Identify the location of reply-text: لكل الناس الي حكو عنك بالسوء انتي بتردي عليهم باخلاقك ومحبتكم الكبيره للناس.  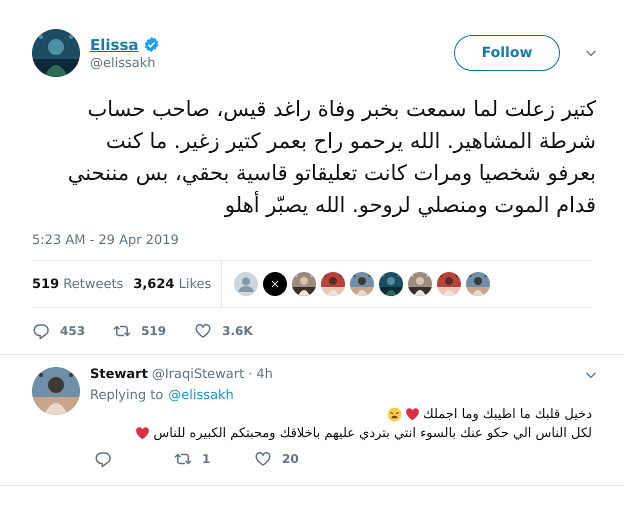
(372, 433).